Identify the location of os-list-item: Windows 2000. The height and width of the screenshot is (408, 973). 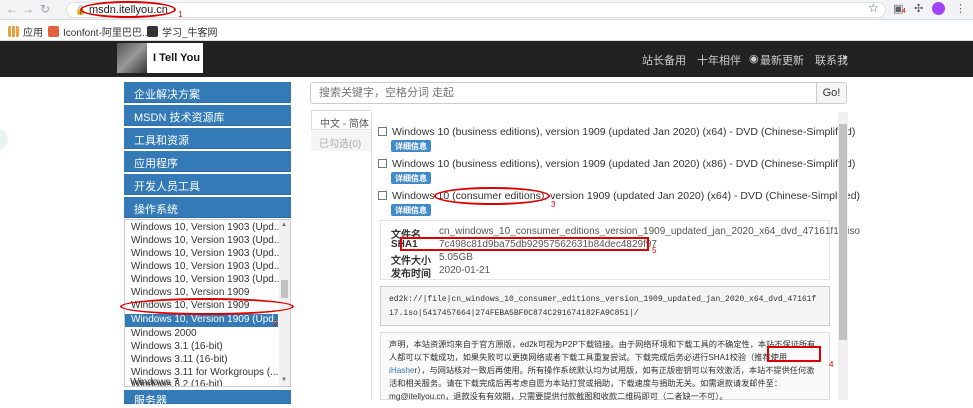
(164, 333).